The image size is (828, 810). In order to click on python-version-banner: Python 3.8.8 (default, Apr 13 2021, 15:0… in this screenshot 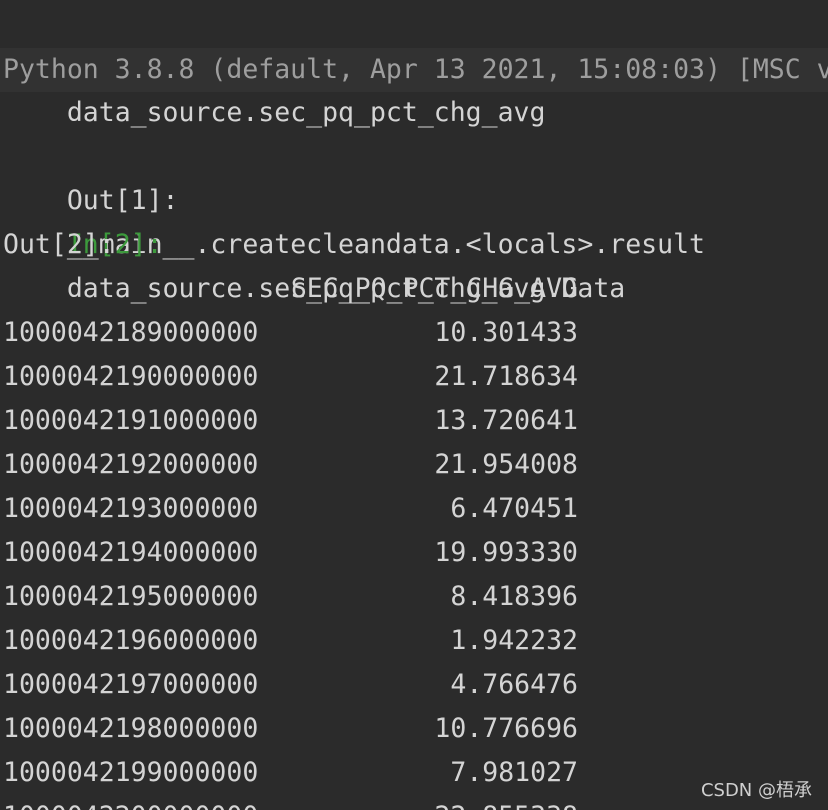, I will do `click(414, 70)`.